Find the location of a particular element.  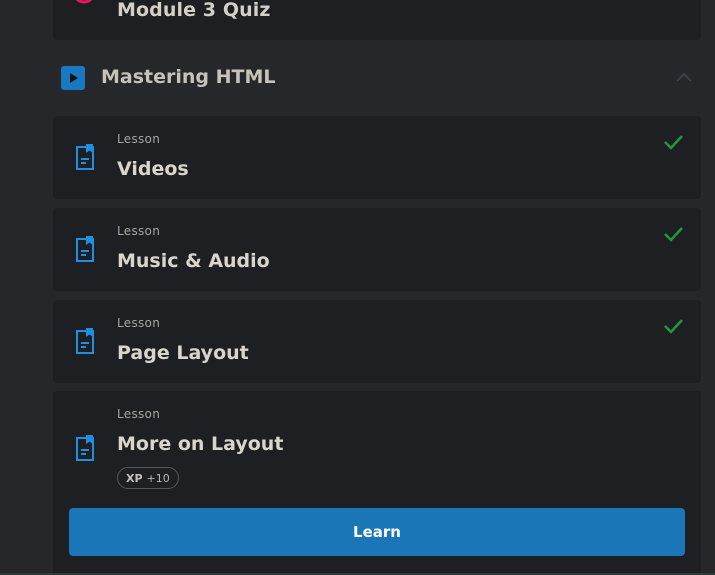

lesson-title: Music & Audio is located at coordinates (193, 261).